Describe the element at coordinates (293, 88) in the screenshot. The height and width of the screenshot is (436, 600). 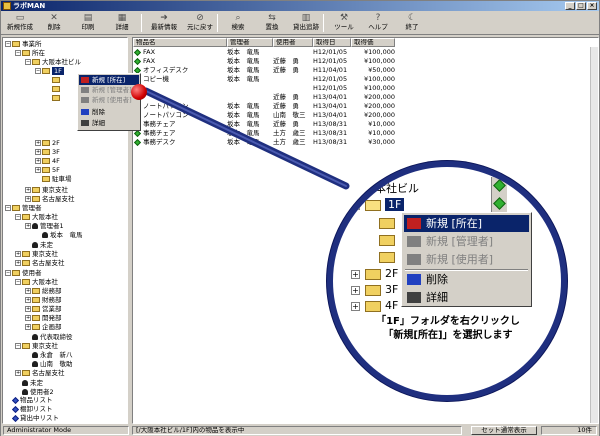
I see `cell-user` at that location.